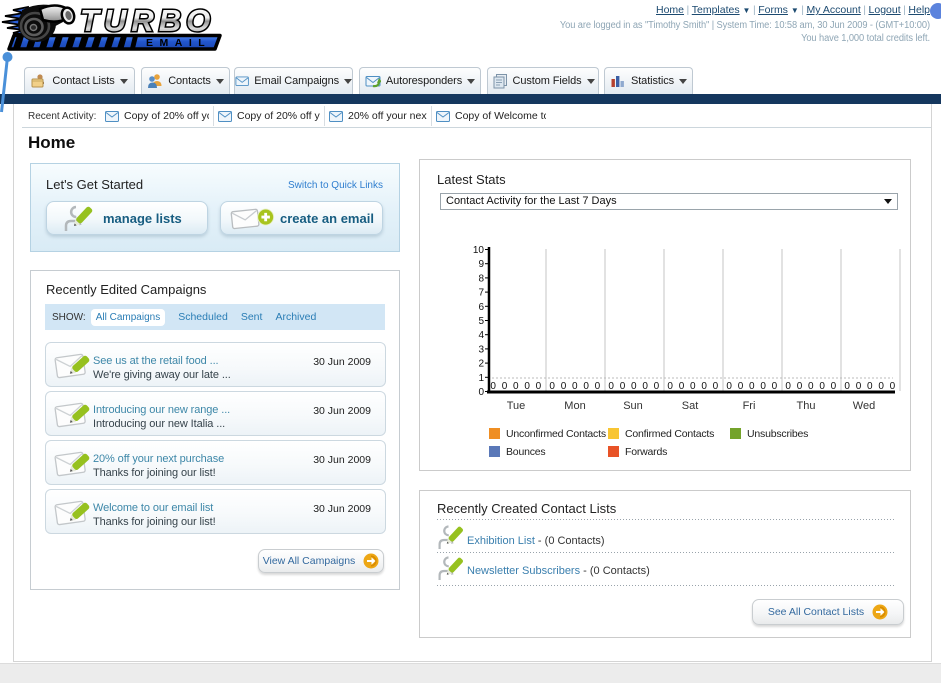  Describe the element at coordinates (574, 406) in the screenshot. I see `svg-text: Mon` at that location.